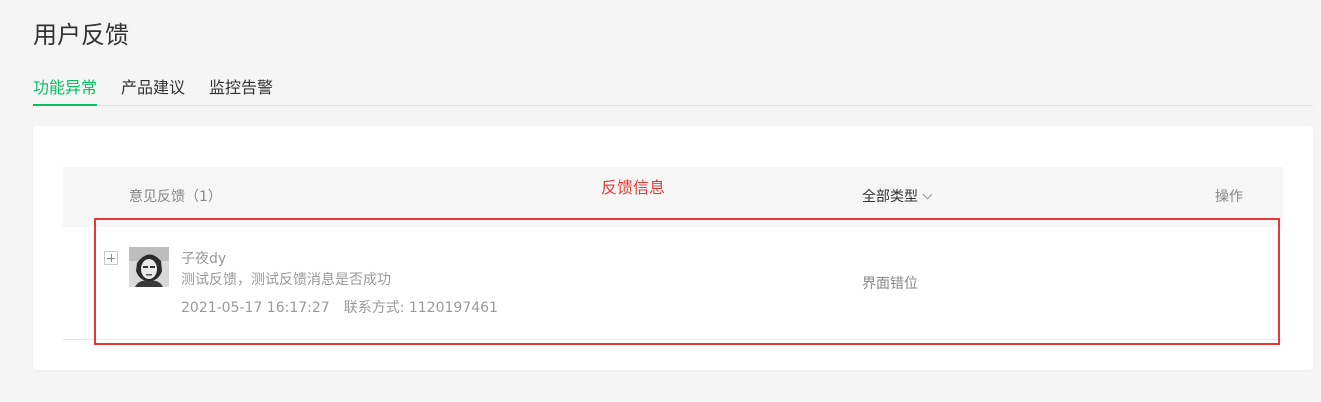 This screenshot has height=402, width=1321. I want to click on tab-bar: 功能异常 产品建议 监控告警, so click(673, 90).